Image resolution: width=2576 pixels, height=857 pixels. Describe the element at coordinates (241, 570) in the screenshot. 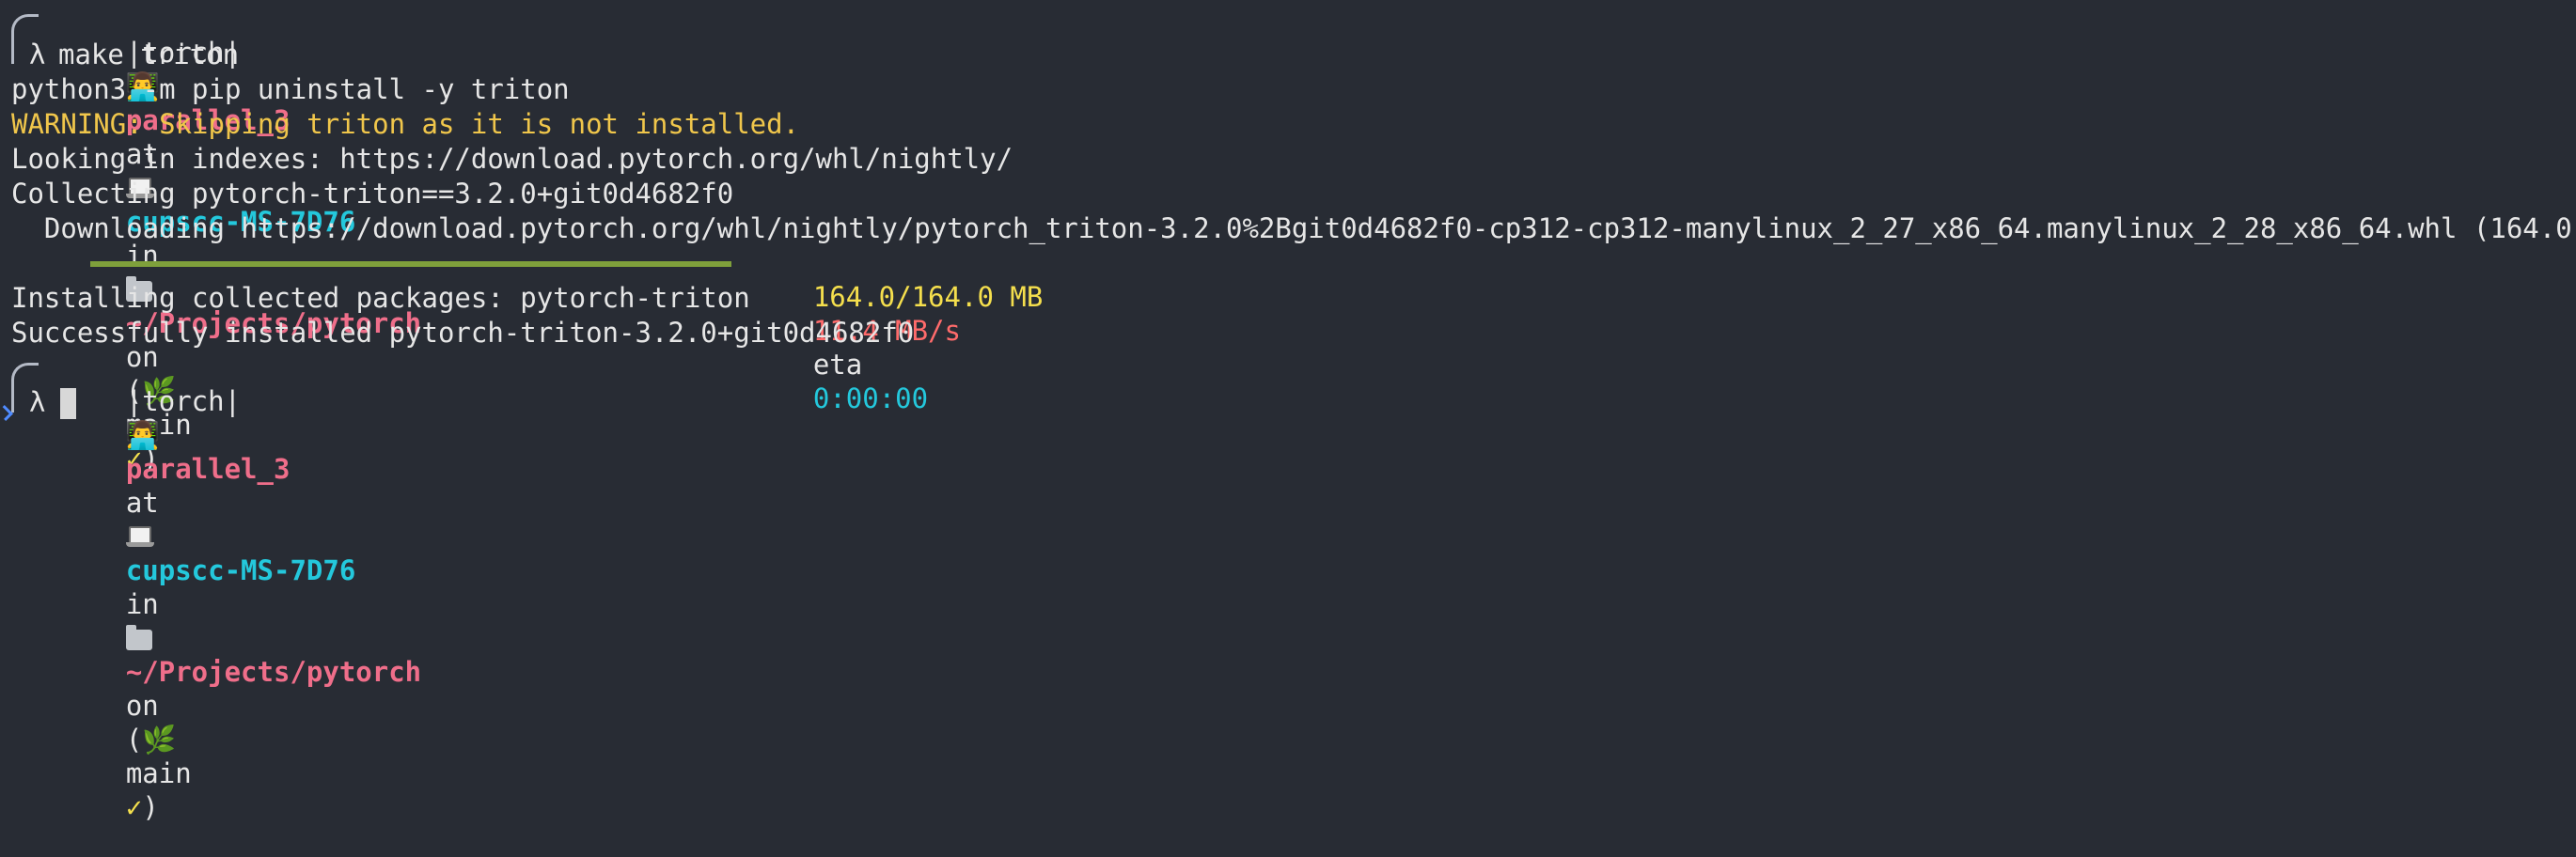

I see `prompt-host-2: cupscc-MS-7D76` at that location.